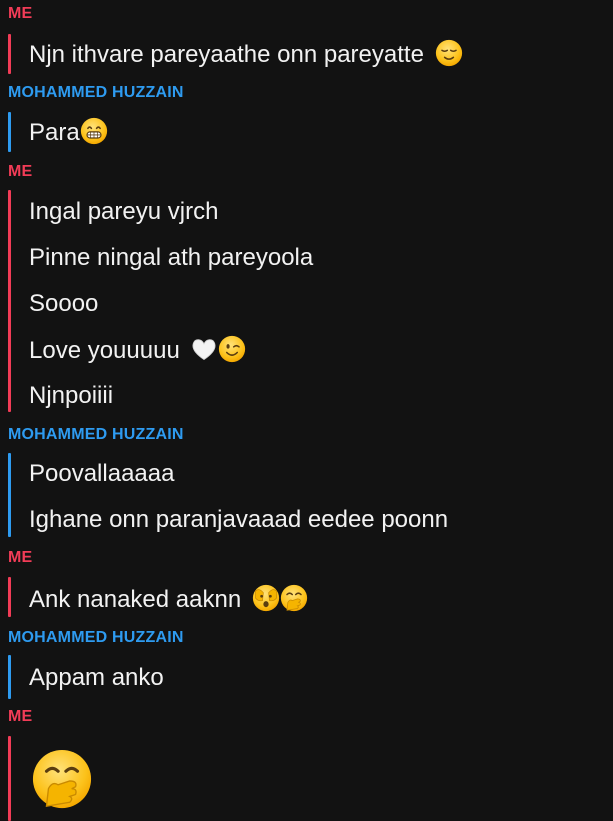  I want to click on message-bubble: Love youuuuu, so click(137, 350).